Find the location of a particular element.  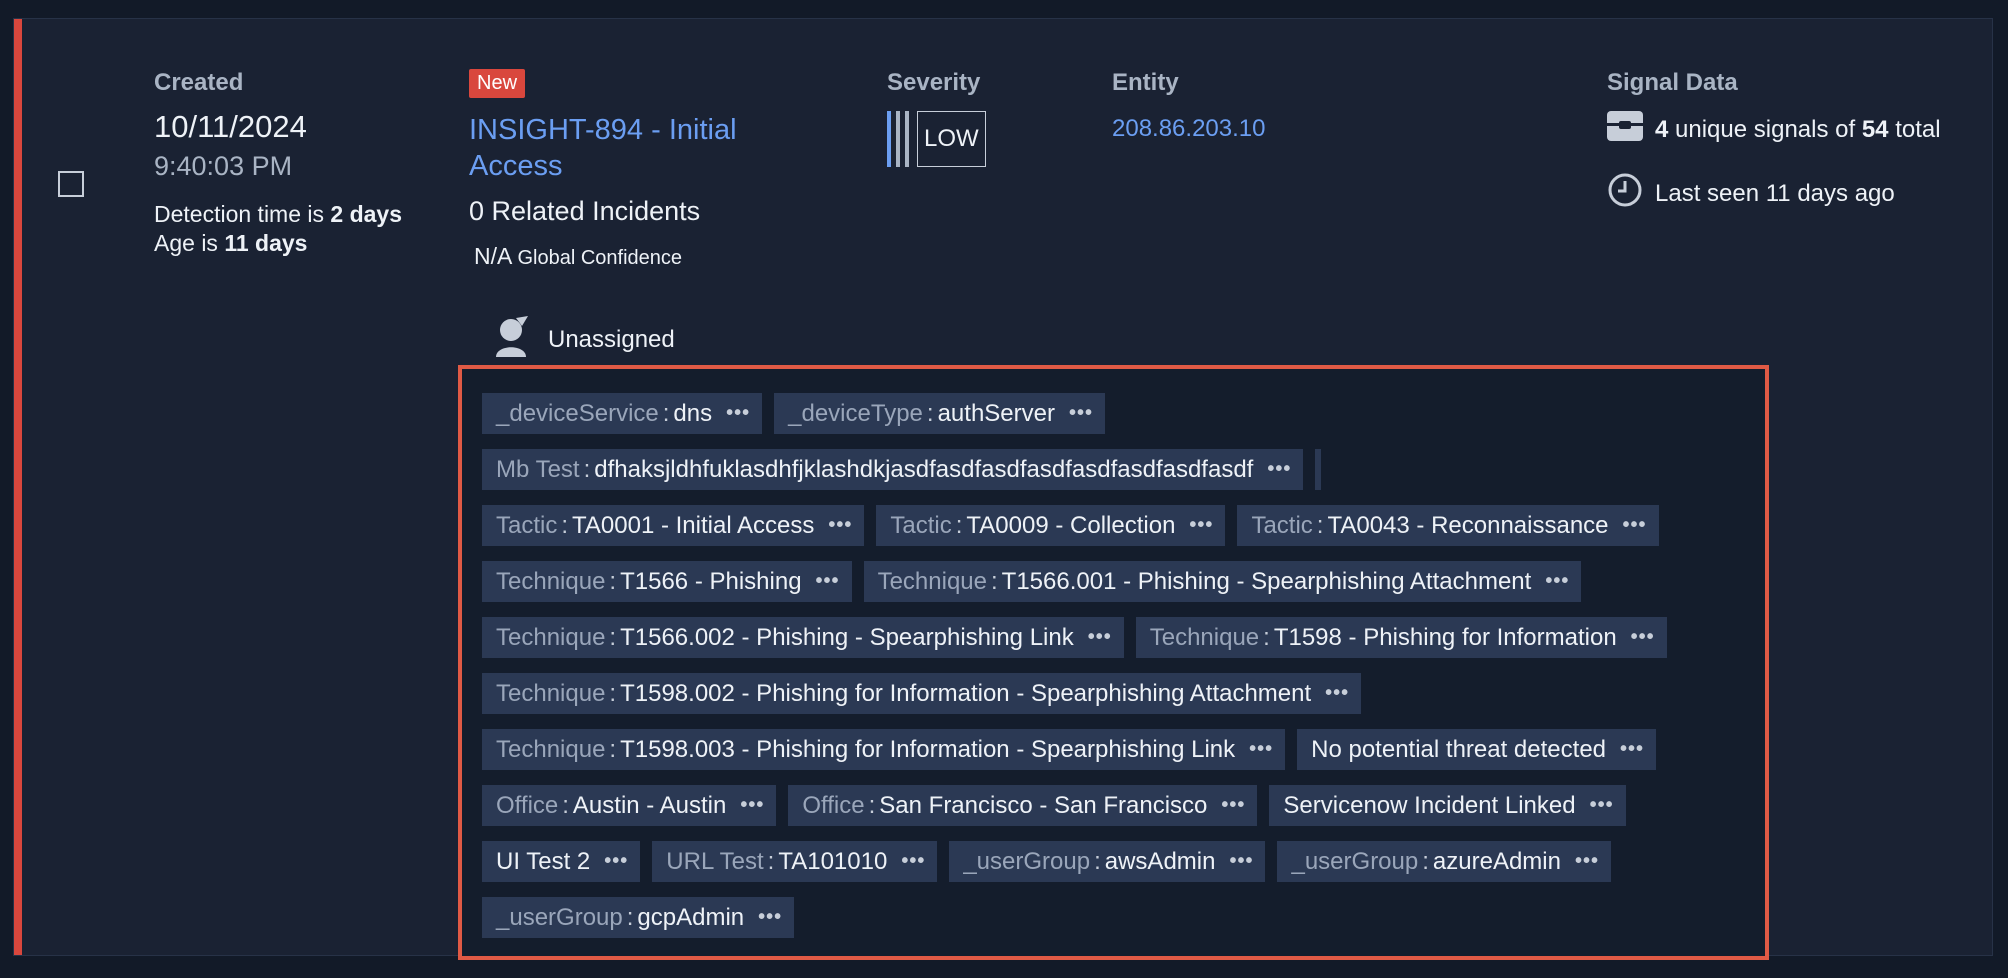

tag-chip: Tactic: TA0009 - Collection ••• is located at coordinates (1051, 525).